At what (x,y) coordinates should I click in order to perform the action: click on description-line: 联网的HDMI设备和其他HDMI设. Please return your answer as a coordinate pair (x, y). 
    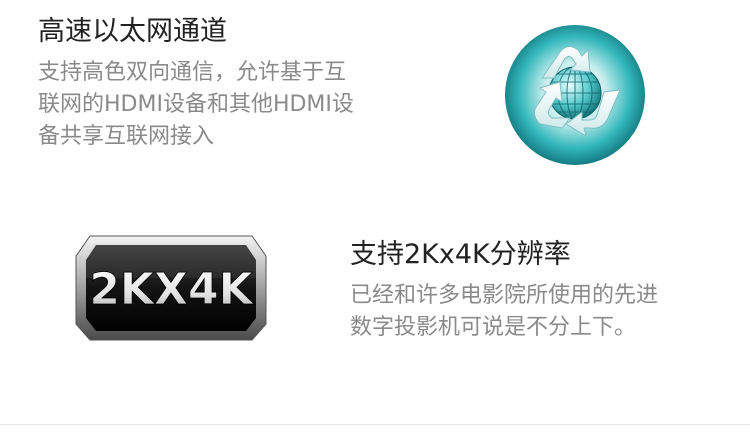
    Looking at the image, I should click on (196, 104).